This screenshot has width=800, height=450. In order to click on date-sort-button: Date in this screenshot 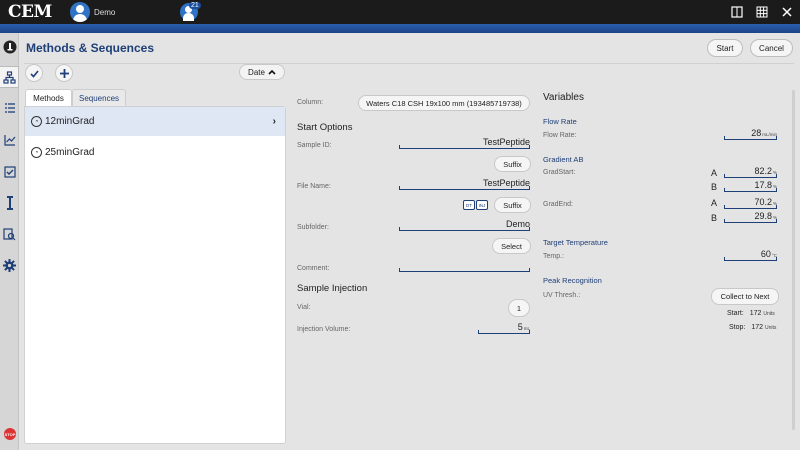, I will do `click(262, 72)`.